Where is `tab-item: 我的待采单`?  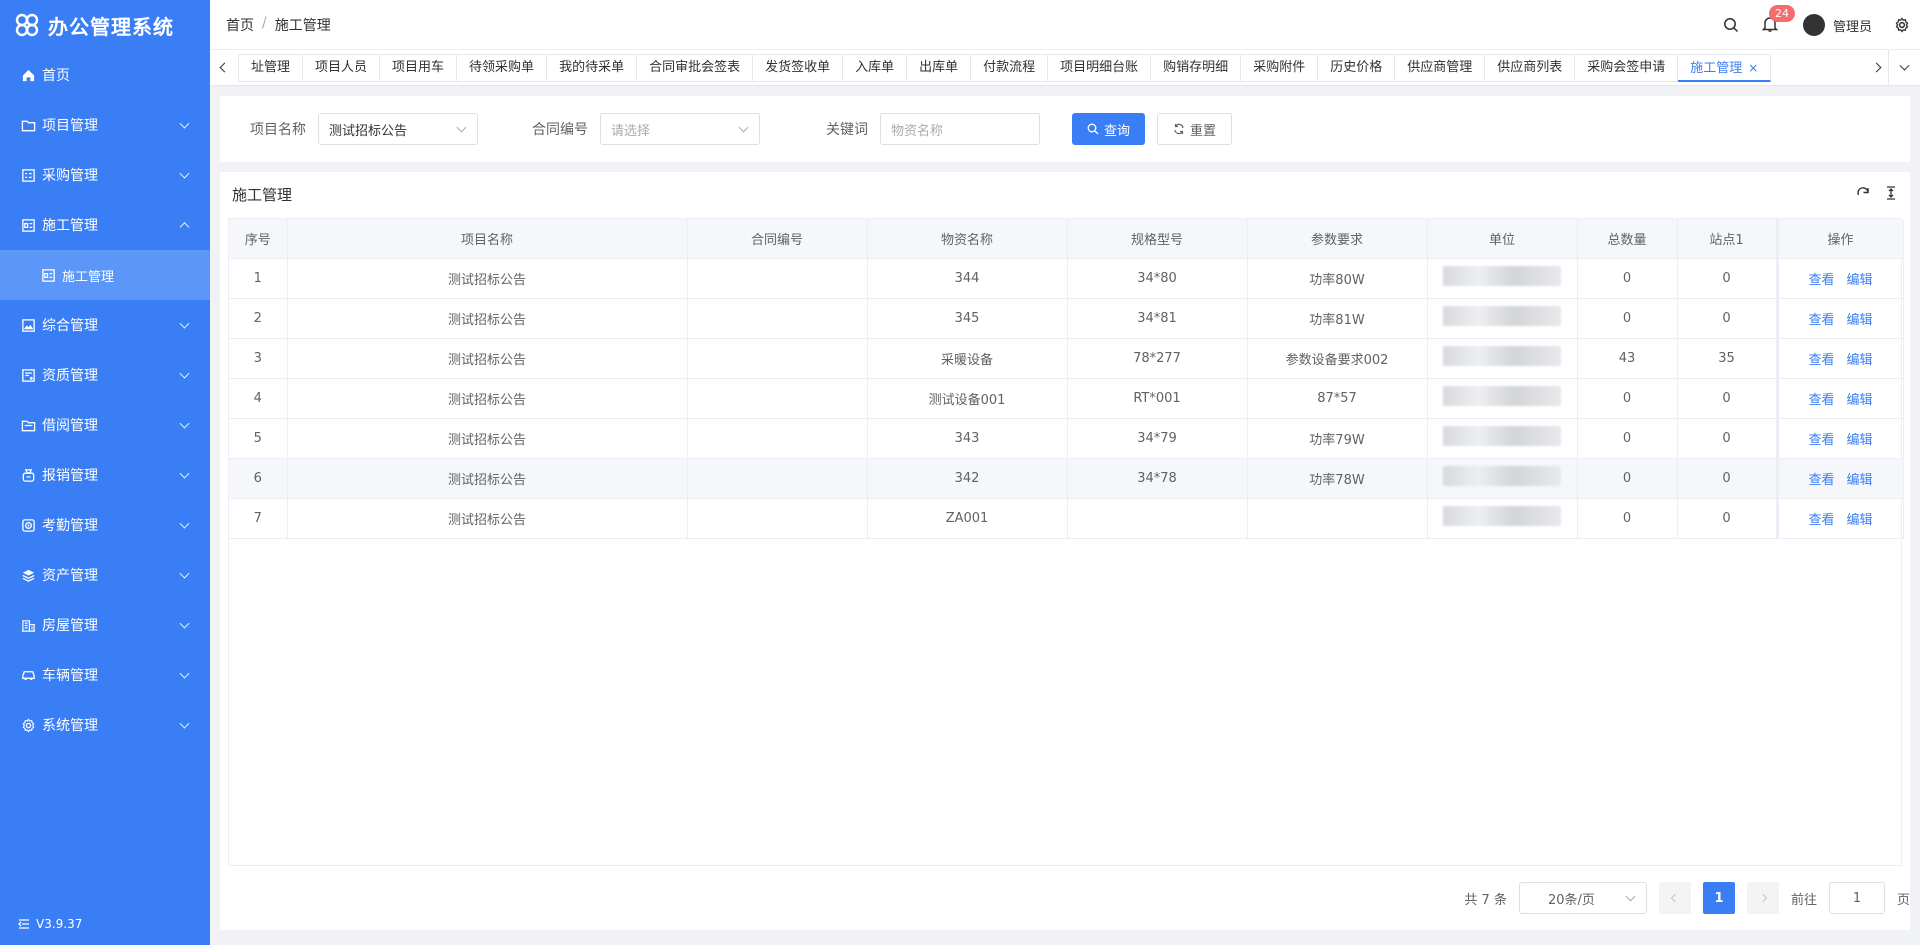
tab-item: 我的待采单 is located at coordinates (592, 67).